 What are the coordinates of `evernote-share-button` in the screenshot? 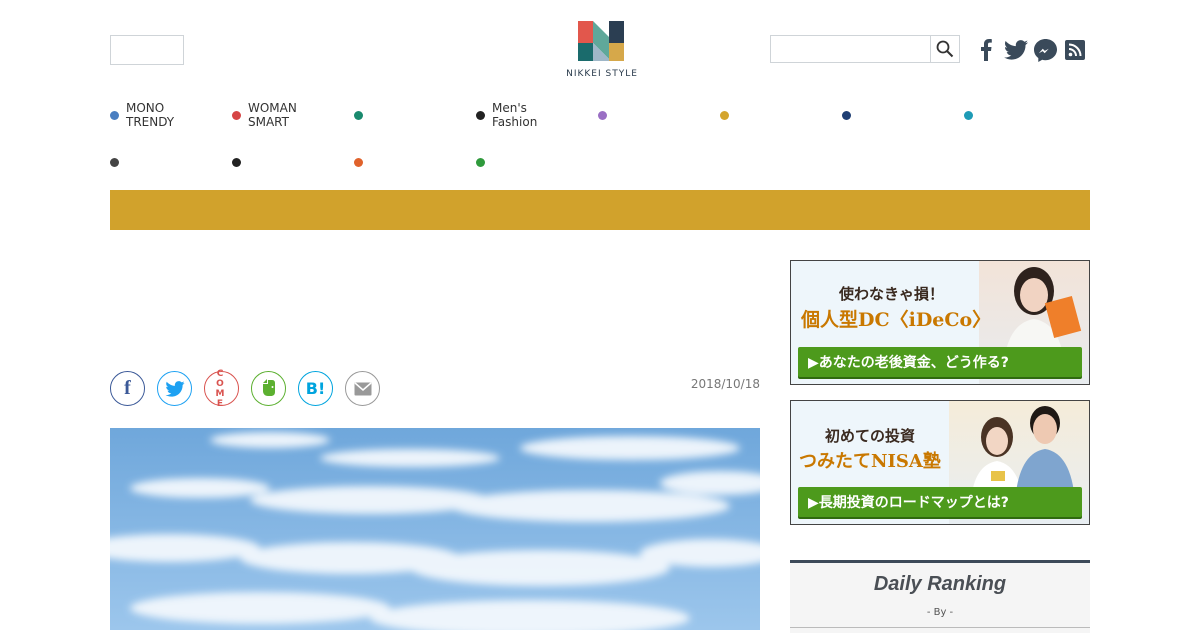 It's located at (268, 388).